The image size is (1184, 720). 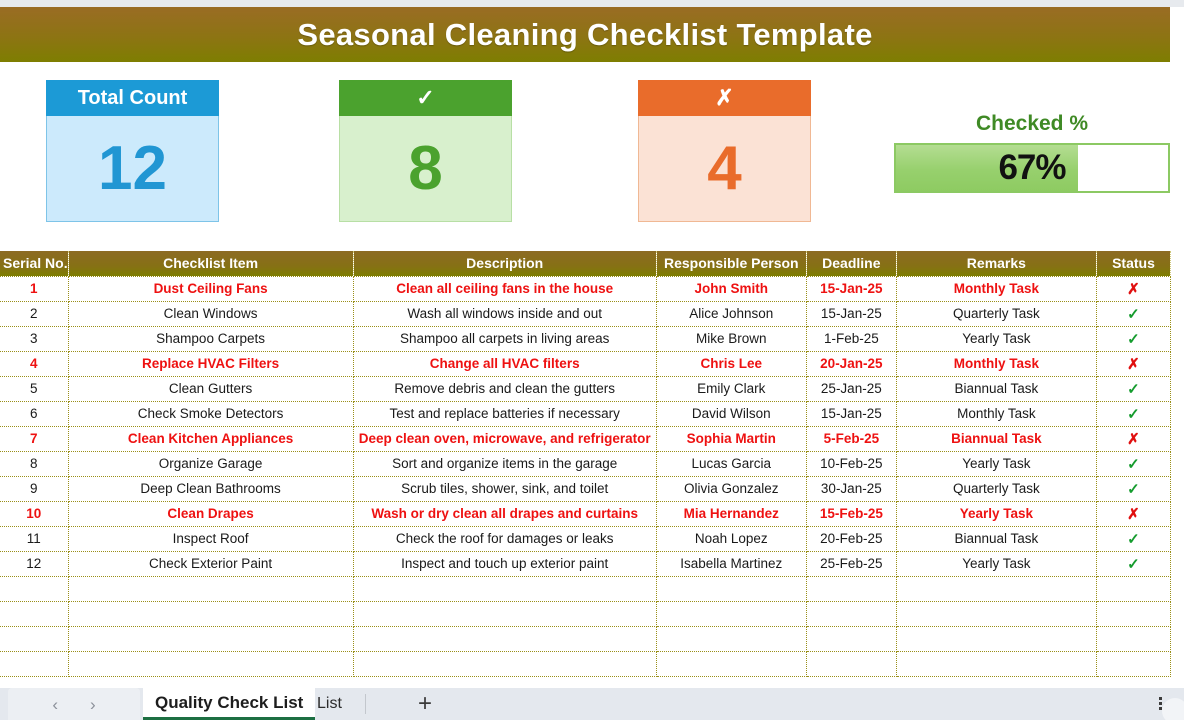 What do you see at coordinates (1134, 264) in the screenshot?
I see `column-header-status: Status` at bounding box center [1134, 264].